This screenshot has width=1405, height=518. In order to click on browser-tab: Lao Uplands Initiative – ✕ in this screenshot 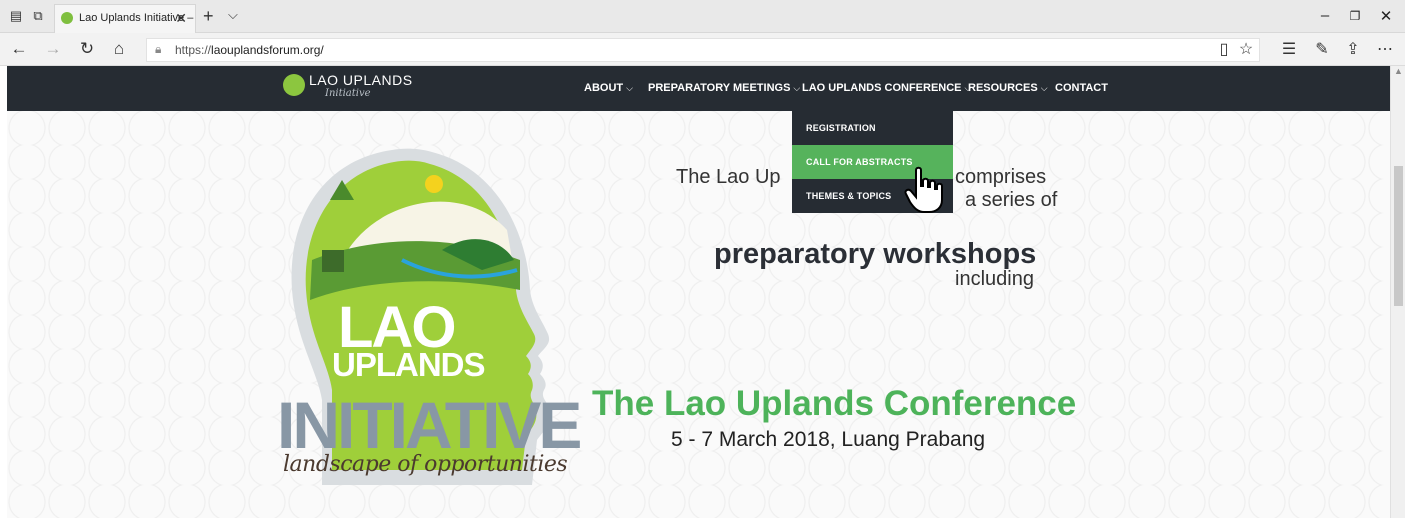, I will do `click(125, 18)`.